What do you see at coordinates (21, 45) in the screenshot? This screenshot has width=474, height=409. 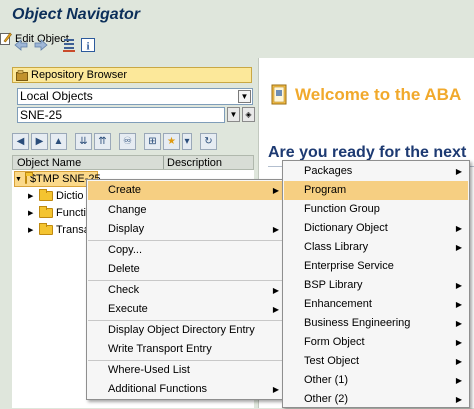 I see `back-arrow-icon` at bounding box center [21, 45].